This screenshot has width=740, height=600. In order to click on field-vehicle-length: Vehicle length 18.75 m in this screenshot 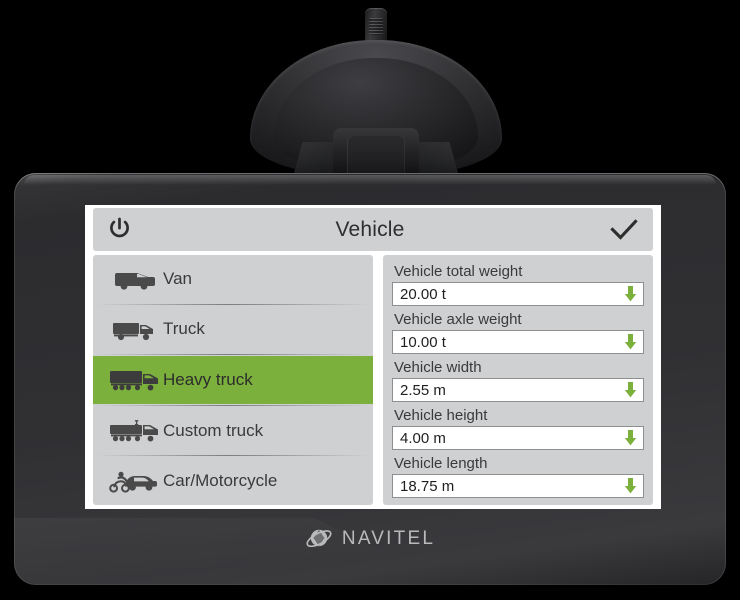, I will do `click(518, 476)`.